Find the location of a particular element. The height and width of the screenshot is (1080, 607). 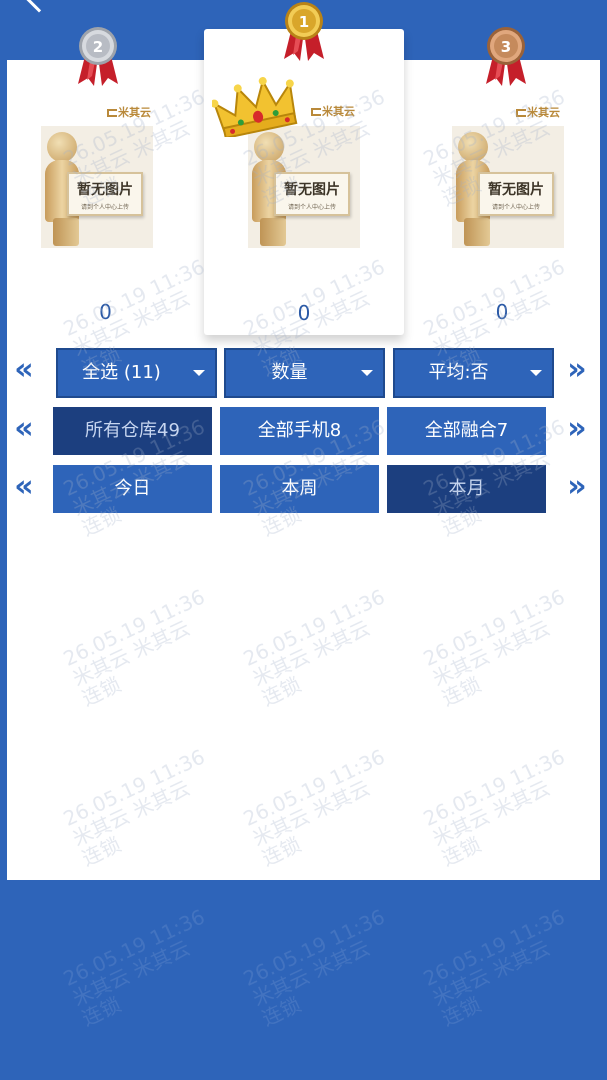

podium-third: 3 米其云 暂无图片请到个人中心上传 0 is located at coordinates (502, 178).